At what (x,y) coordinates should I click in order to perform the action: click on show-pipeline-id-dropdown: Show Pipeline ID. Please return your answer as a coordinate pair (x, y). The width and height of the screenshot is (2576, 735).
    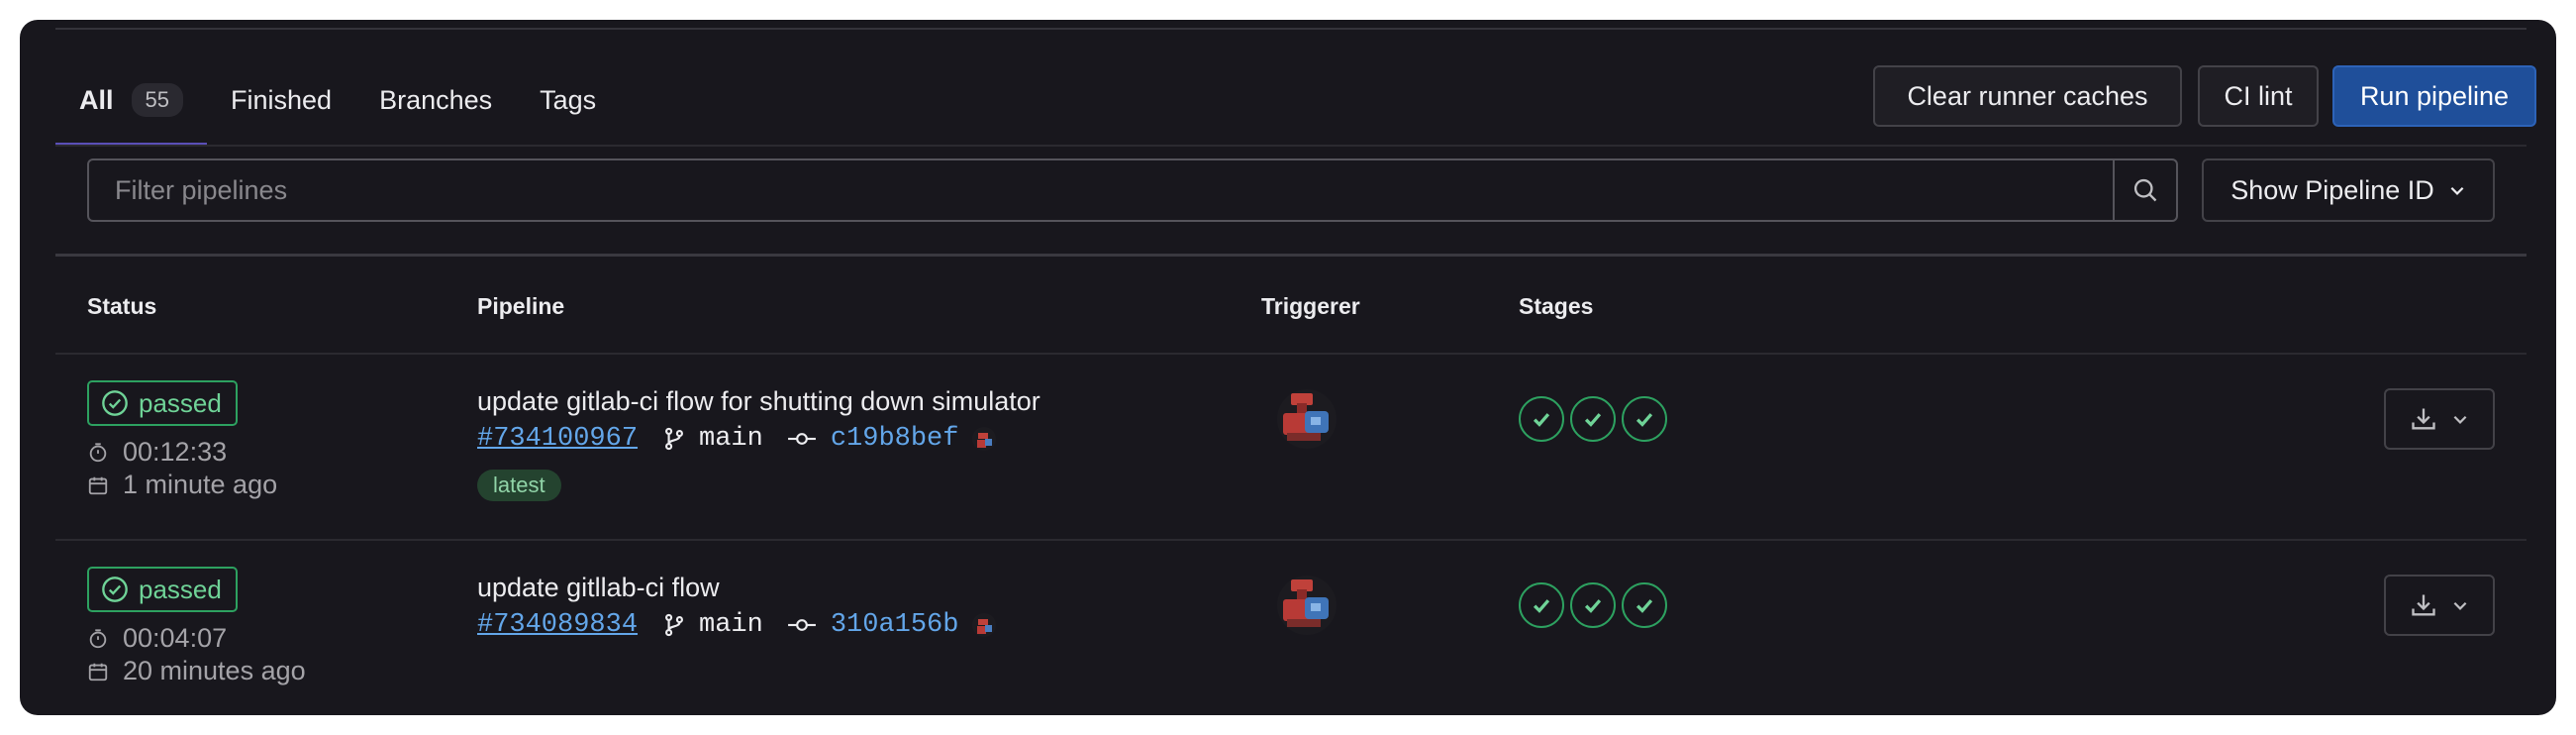
    Looking at the image, I should click on (2348, 190).